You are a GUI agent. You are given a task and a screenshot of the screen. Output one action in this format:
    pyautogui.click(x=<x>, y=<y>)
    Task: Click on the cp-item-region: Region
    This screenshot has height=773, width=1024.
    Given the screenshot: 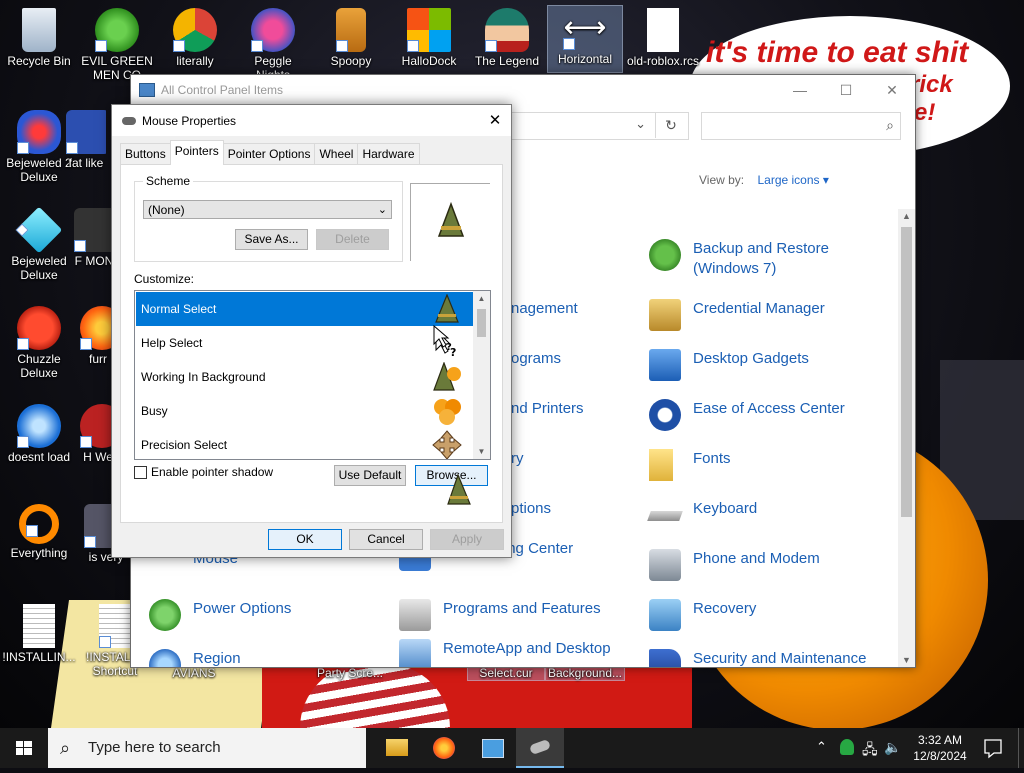 What is the action you would take?
    pyautogui.click(x=195, y=658)
    